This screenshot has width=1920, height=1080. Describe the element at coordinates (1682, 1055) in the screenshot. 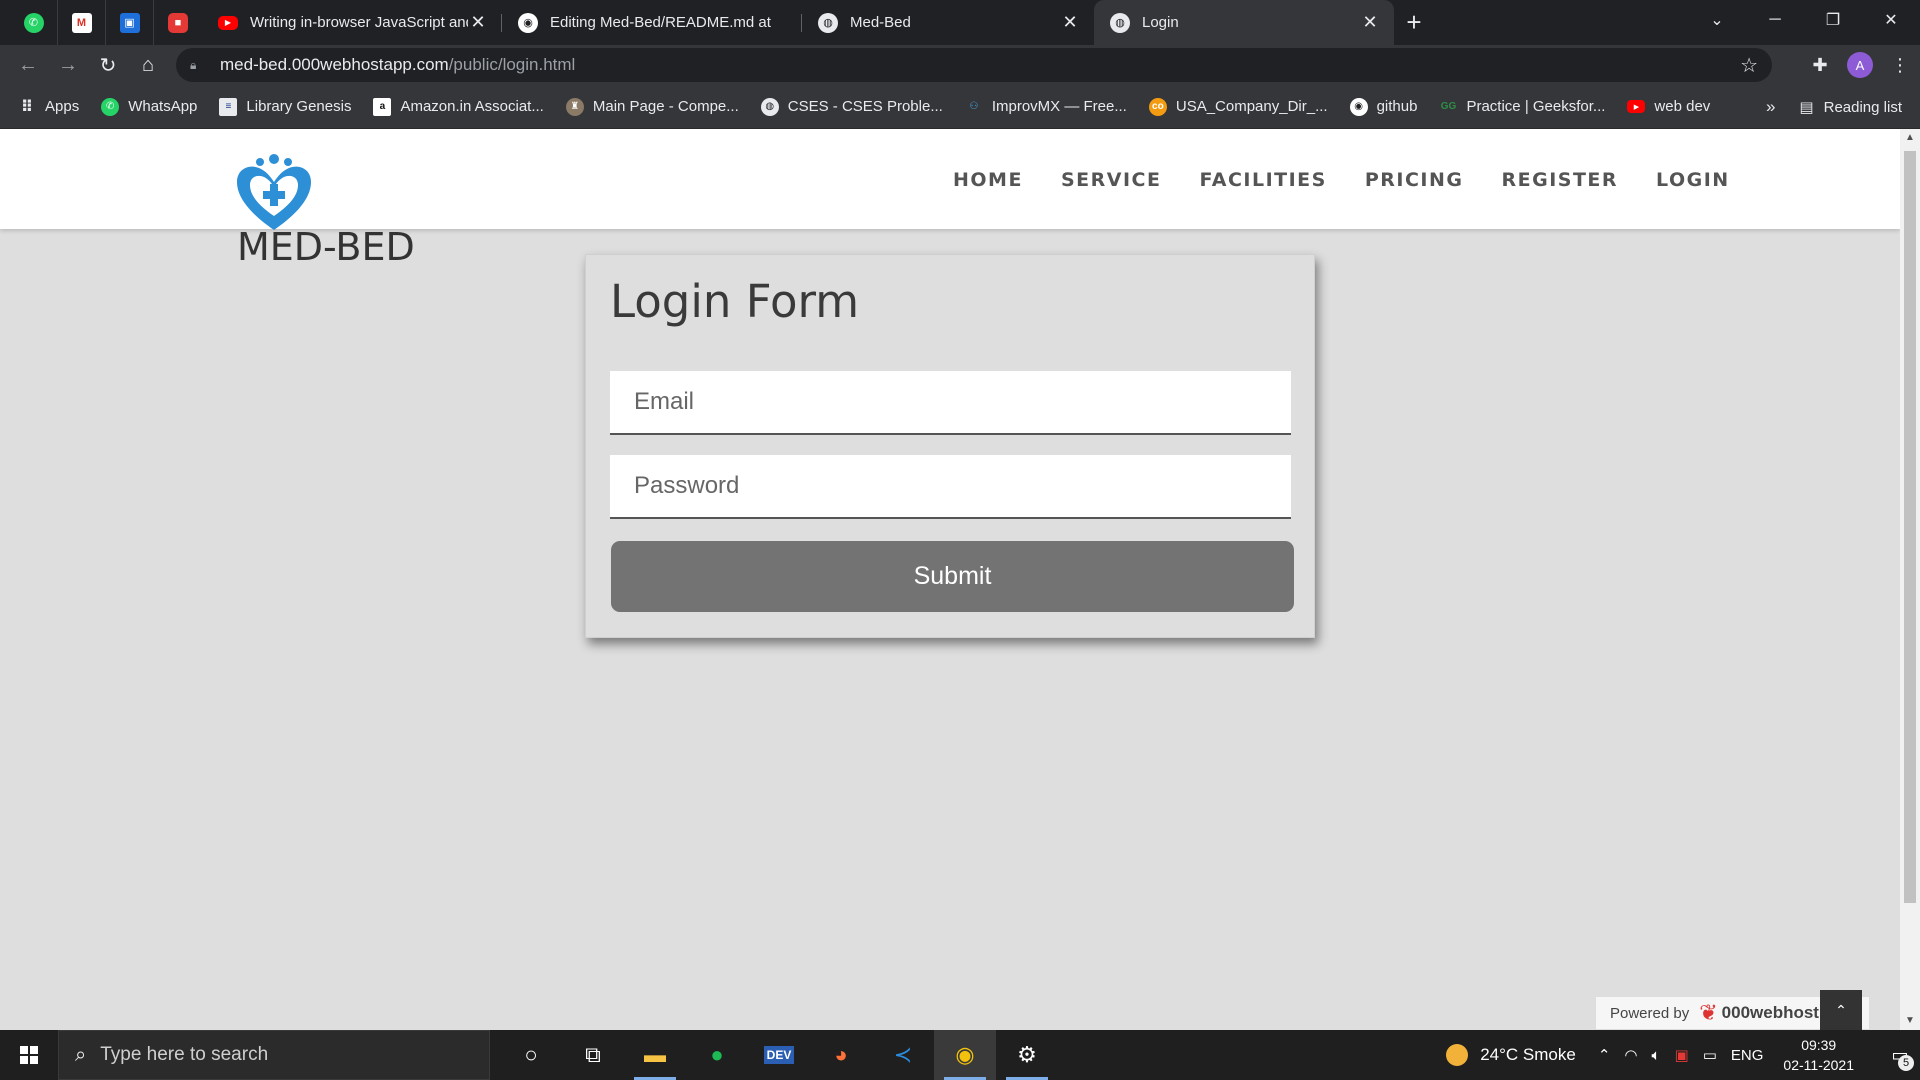

I see `gift-icon: ▣` at that location.